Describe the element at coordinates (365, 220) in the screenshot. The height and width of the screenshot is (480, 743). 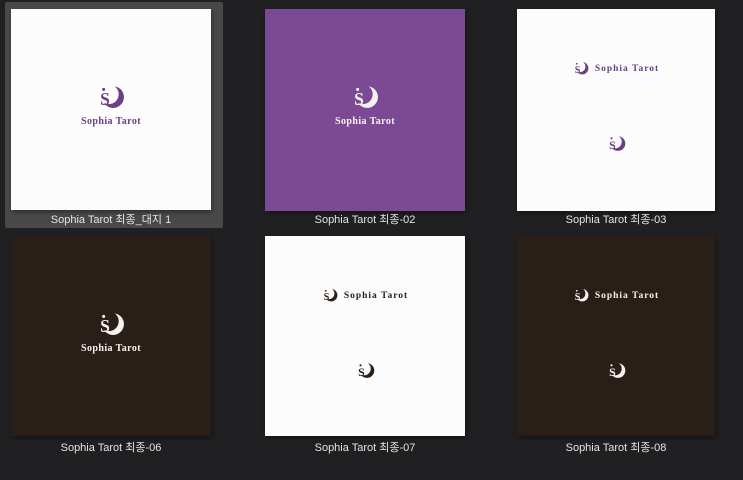
I see `artboard-label-2: Sophia Tarot 최종-02` at that location.